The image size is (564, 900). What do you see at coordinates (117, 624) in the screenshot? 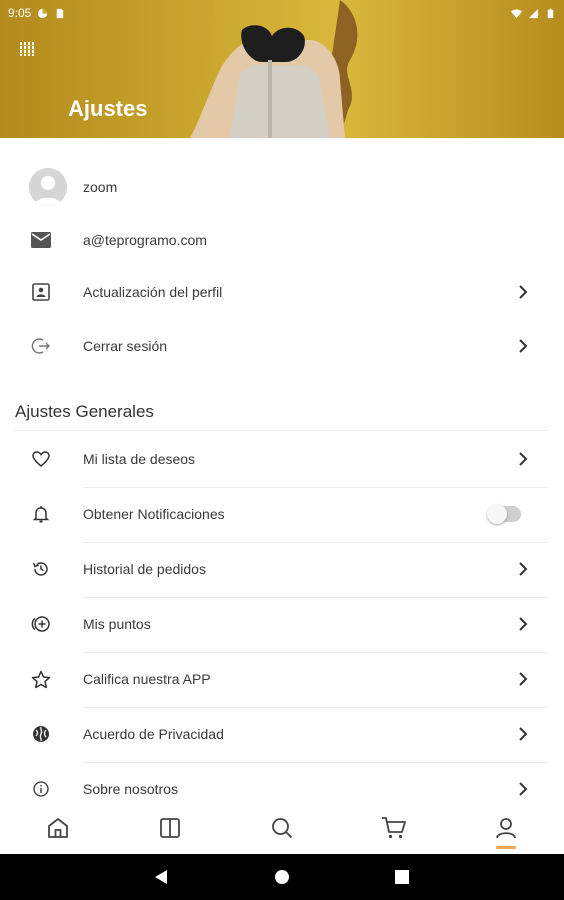
I see `points-label: Mis puntos` at bounding box center [117, 624].